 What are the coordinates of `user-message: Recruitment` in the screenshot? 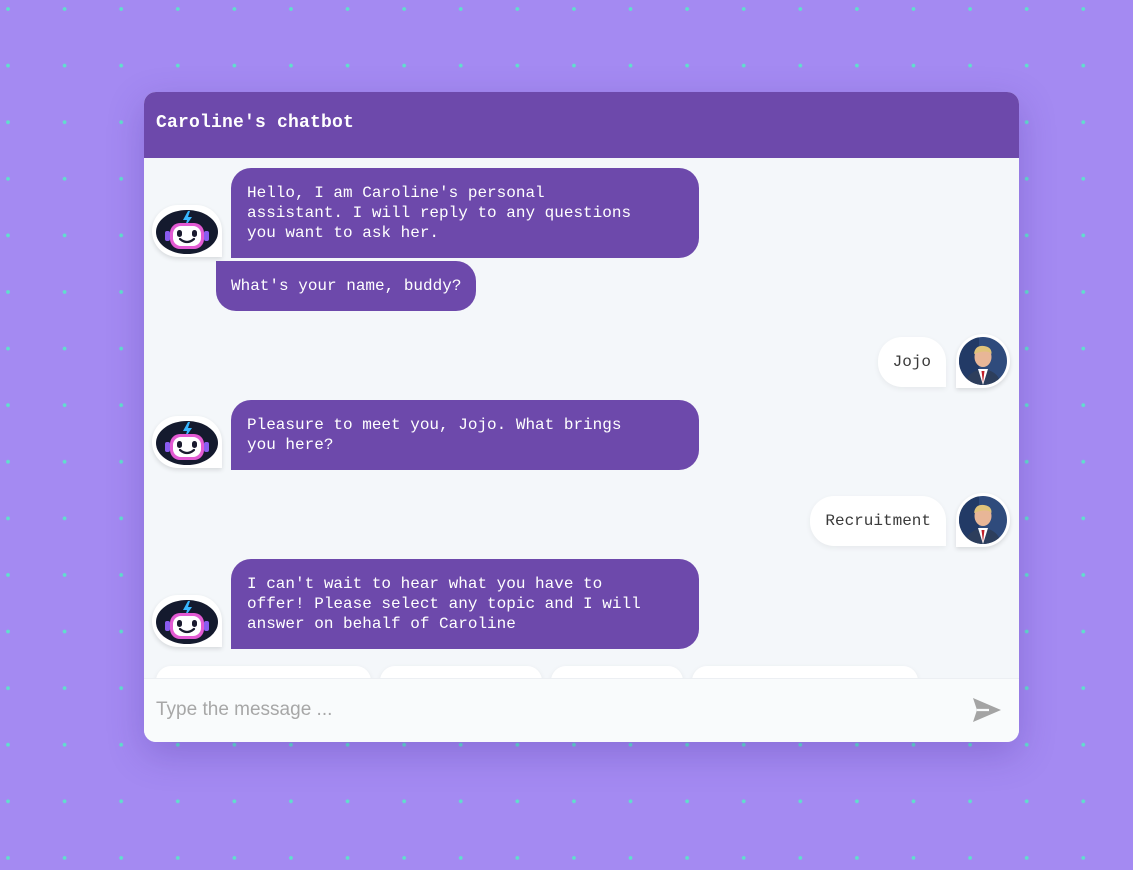 It's located at (878, 521).